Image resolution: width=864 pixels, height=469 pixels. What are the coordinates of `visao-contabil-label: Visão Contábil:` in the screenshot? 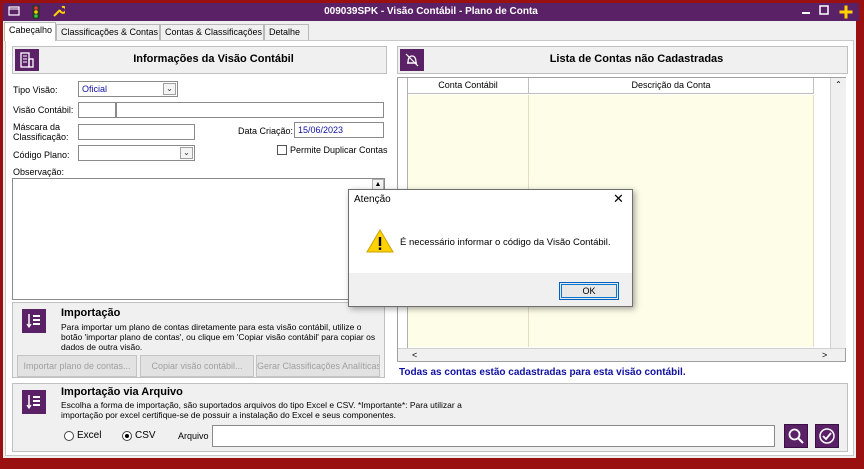 It's located at (43, 110).